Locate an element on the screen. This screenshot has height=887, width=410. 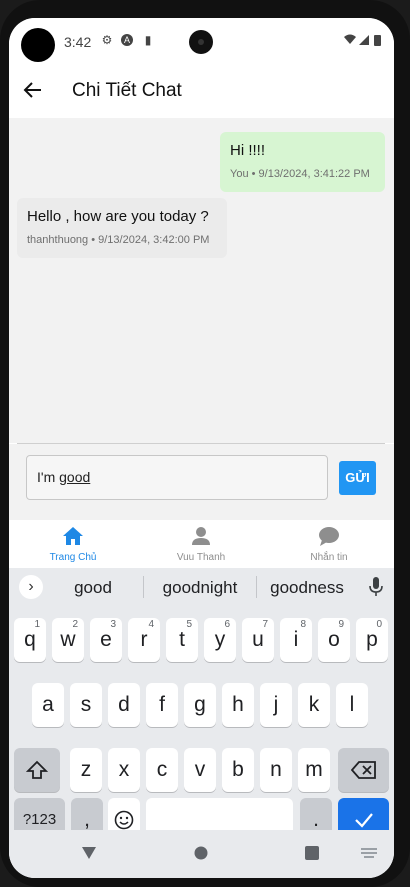
status-bar: 3:42 ⚙ A ▮ is located at coordinates (201, 41).